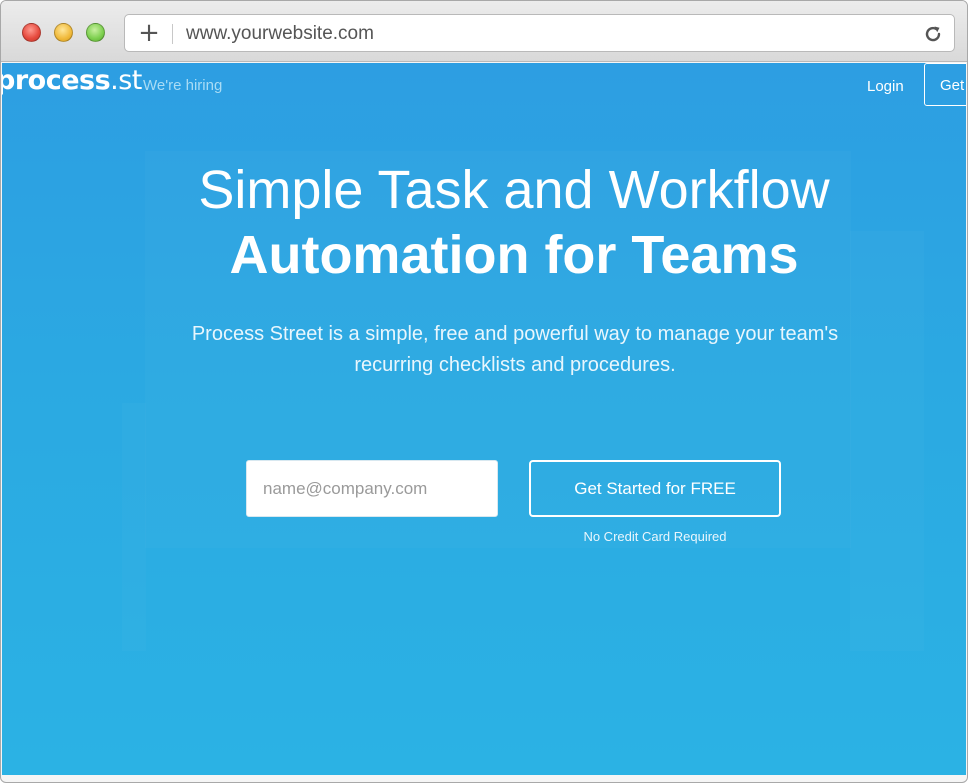 This screenshot has height=783, width=968. Describe the element at coordinates (172, 34) in the screenshot. I see `address-divider` at that location.